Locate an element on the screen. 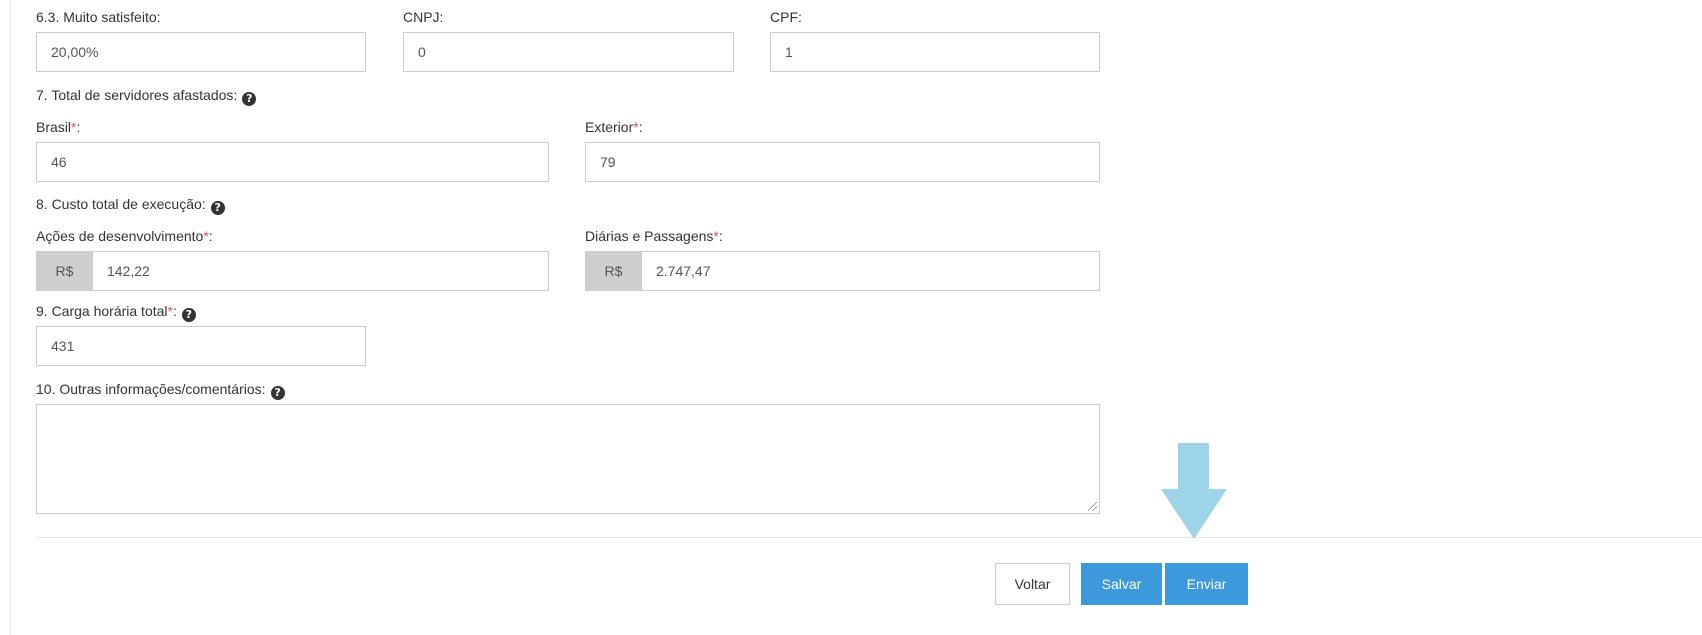  acoes-input: 142,22 is located at coordinates (320, 271).